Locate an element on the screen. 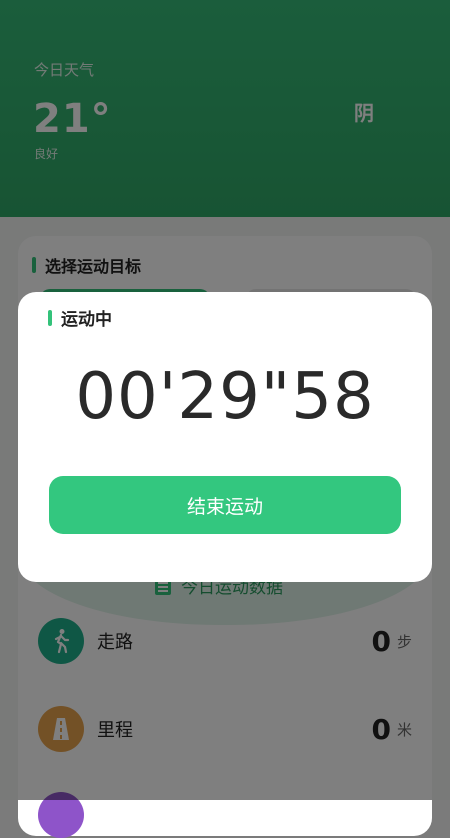  dialog-title: 运动中 is located at coordinates (80, 317).